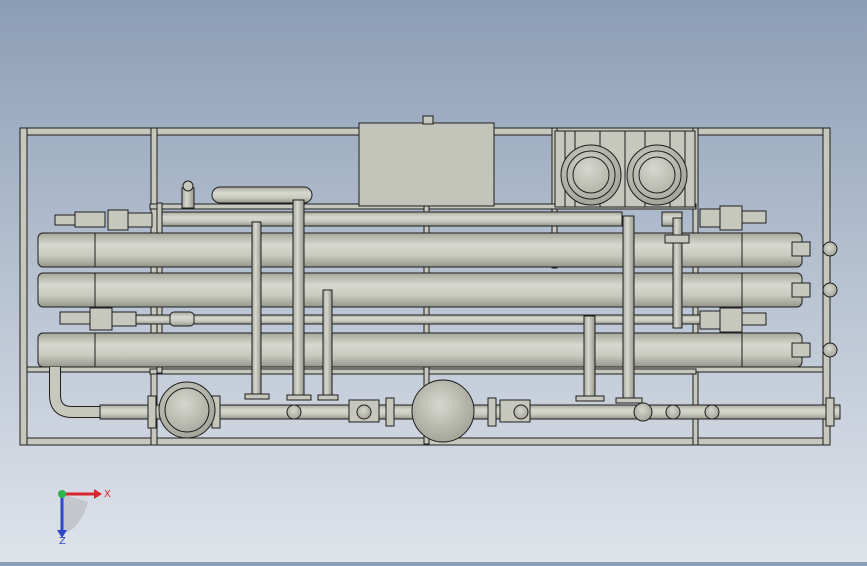 The width and height of the screenshot is (867, 566). What do you see at coordinates (443, 411) in the screenshot?
I see `high-pressure-pump` at bounding box center [443, 411].